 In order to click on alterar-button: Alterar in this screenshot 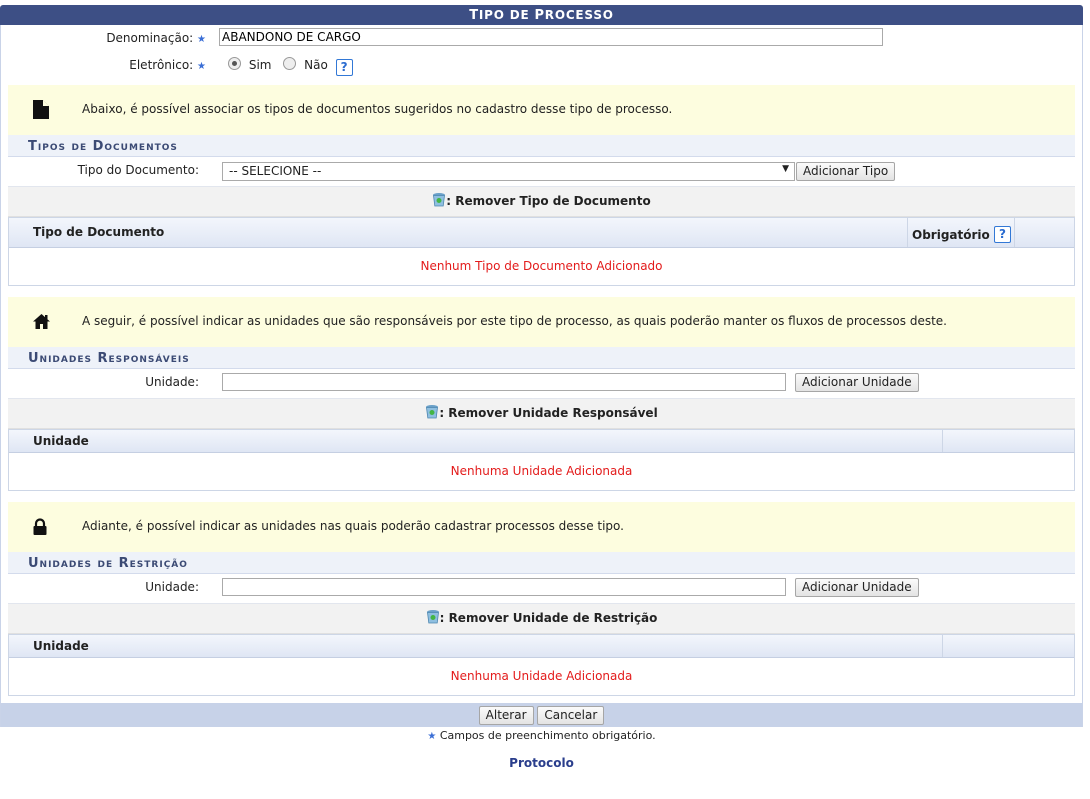, I will do `click(506, 715)`.